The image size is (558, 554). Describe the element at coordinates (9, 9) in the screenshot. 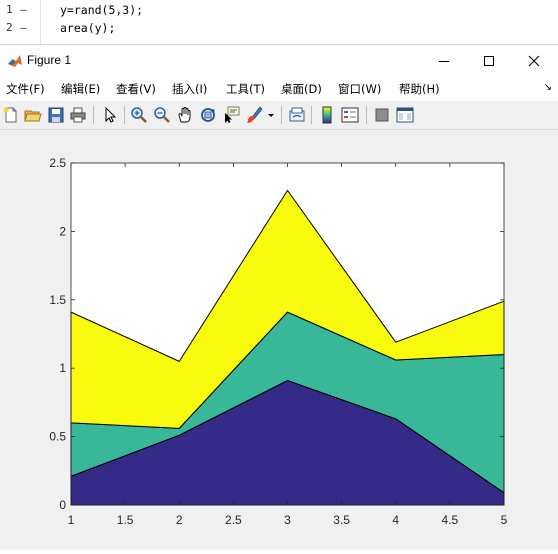

I see `line-number: 1` at that location.